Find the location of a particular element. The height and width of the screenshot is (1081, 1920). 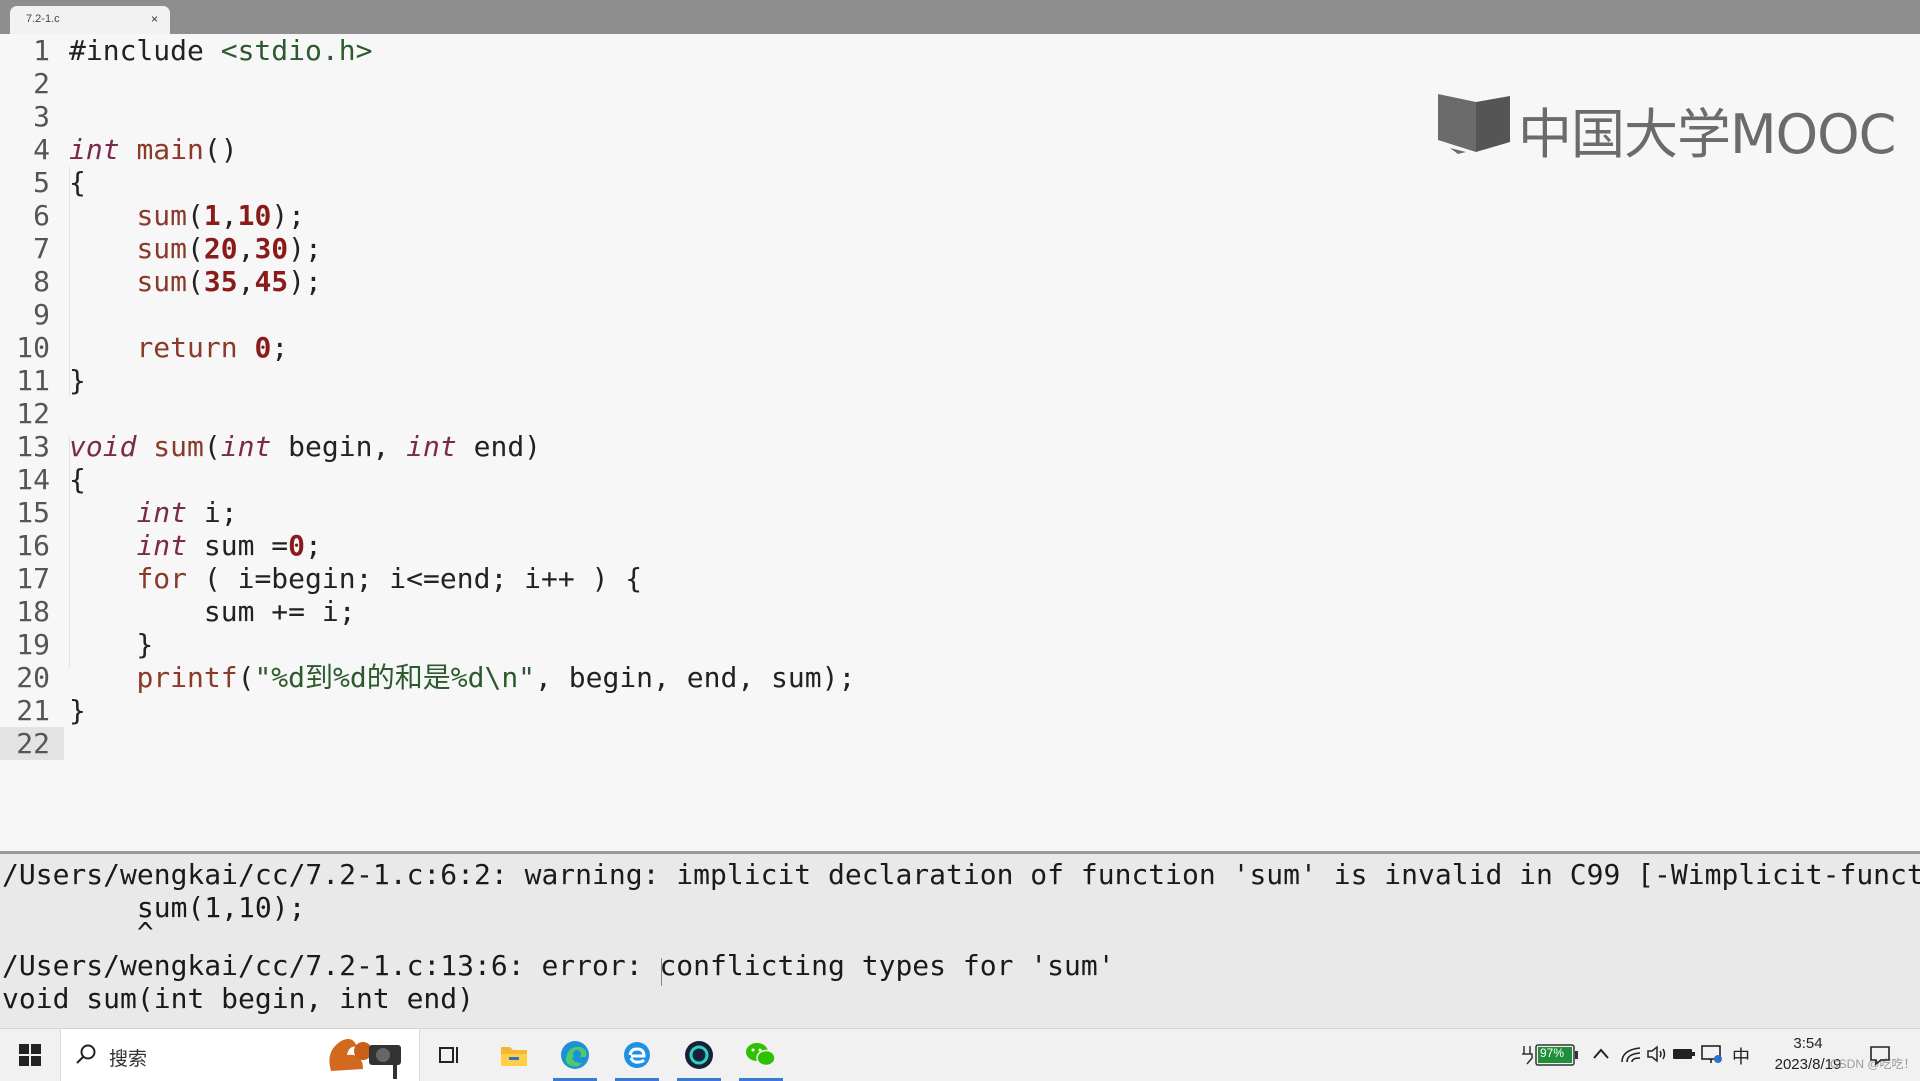

code-line-11: } is located at coordinates (77, 380).